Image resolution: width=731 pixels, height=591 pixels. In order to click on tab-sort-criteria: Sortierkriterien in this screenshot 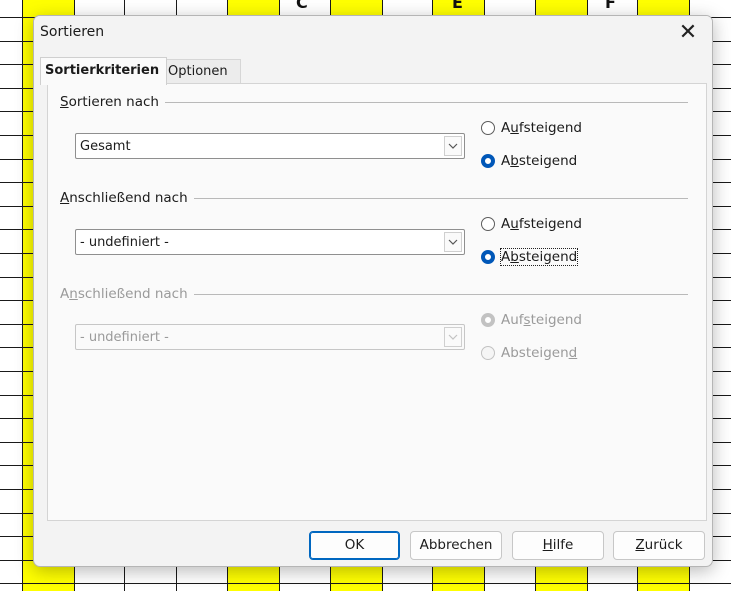, I will do `click(103, 71)`.